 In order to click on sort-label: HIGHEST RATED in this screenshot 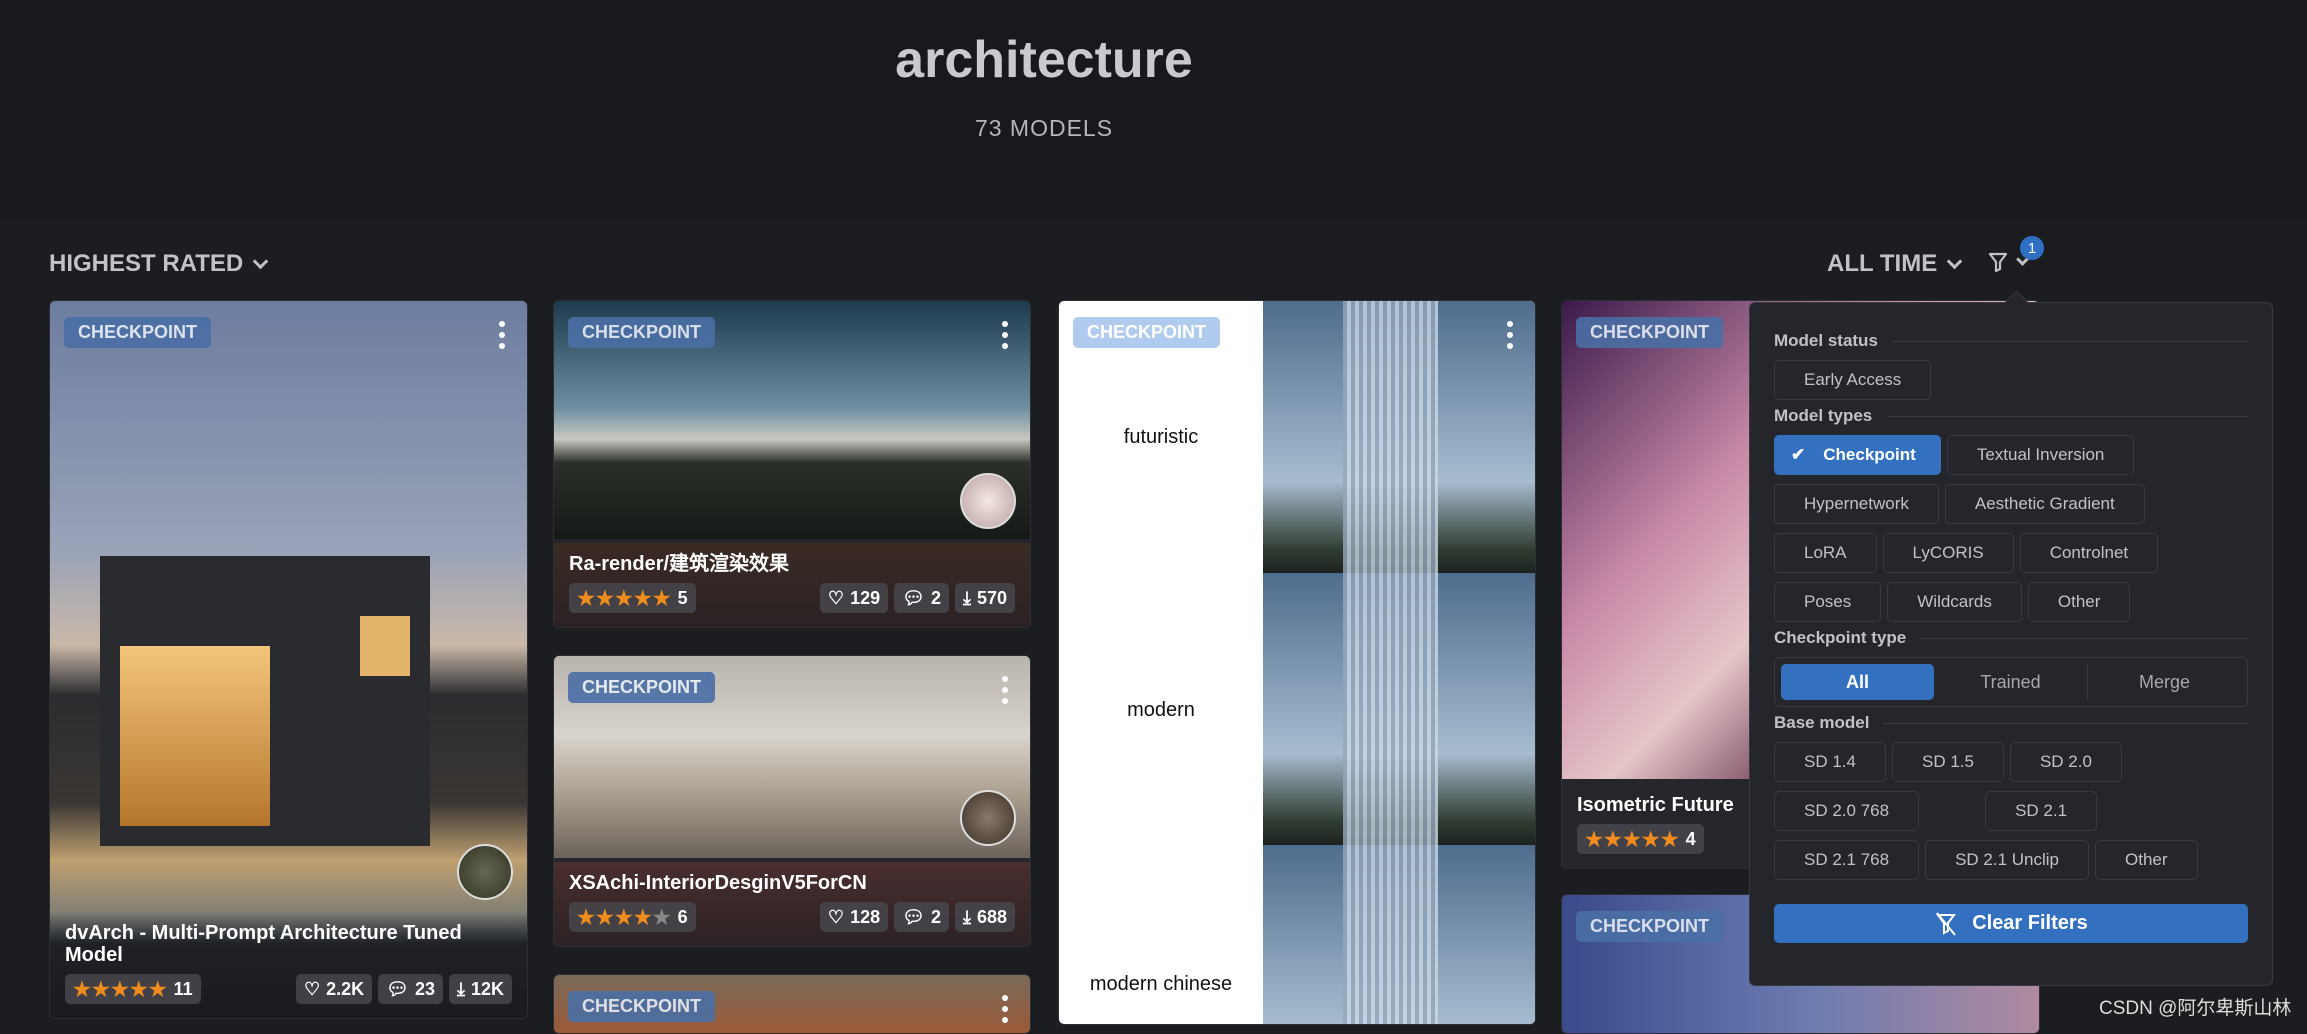, I will do `click(146, 263)`.